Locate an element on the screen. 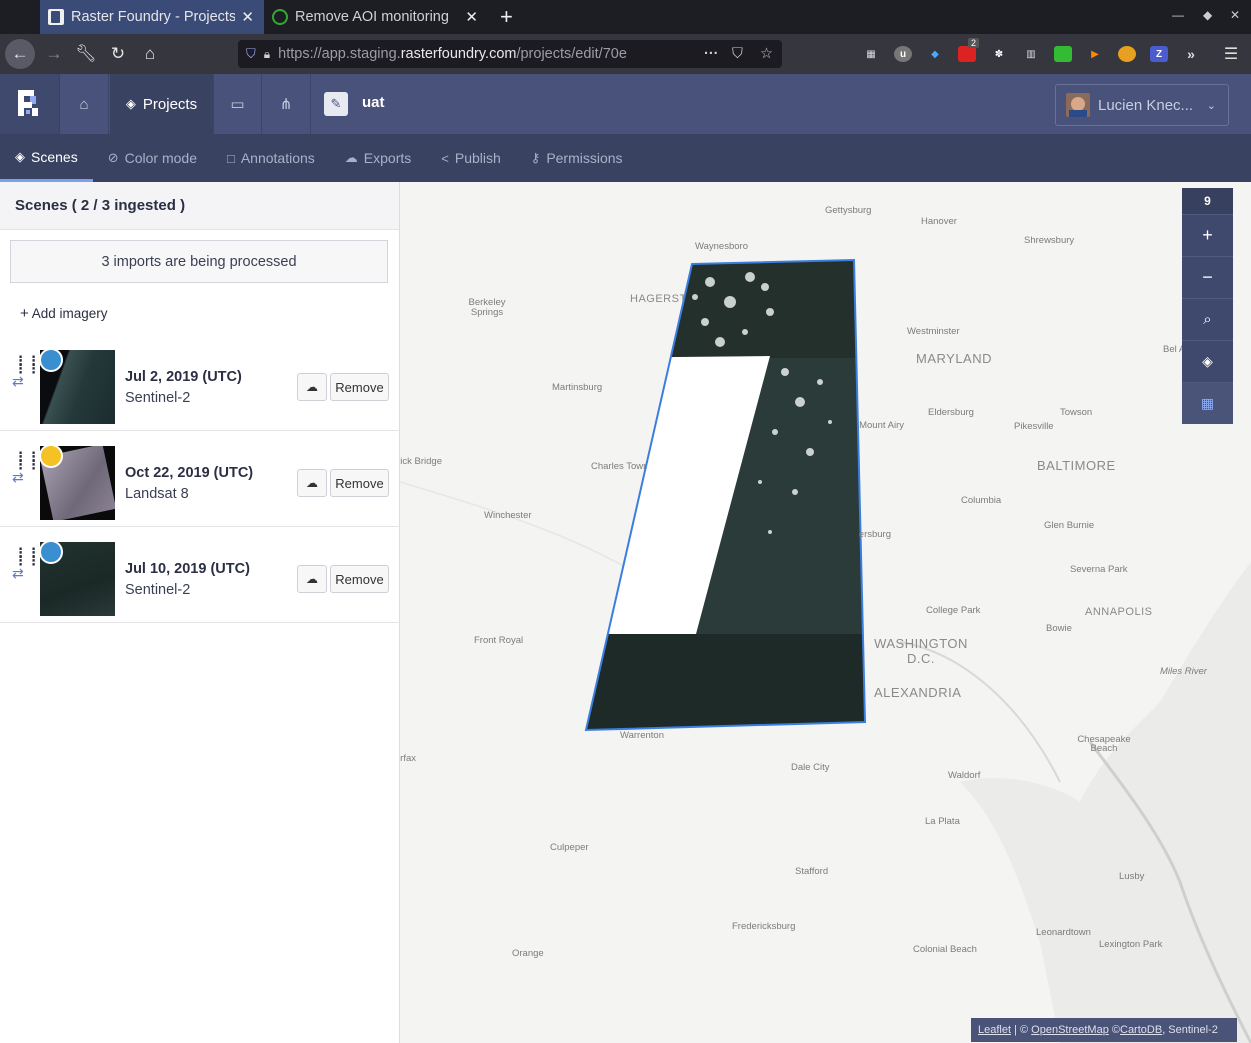 The image size is (1251, 1043). reload-button: ↻ is located at coordinates (118, 54).